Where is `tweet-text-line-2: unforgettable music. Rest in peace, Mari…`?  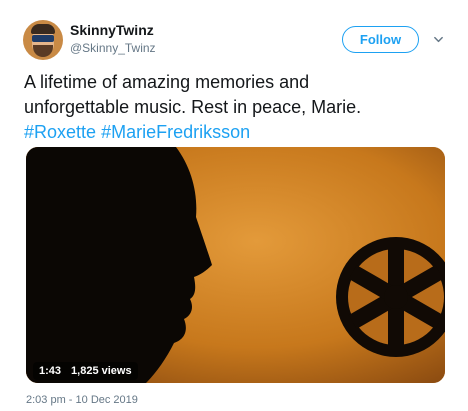 tweet-text-line-2: unforgettable music. Rest in peace, Mari… is located at coordinates (193, 107).